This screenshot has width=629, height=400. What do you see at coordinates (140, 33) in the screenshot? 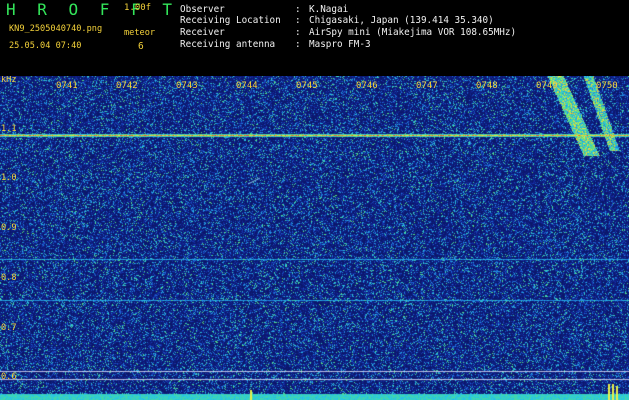
I see `meteor-count-label: meteor` at bounding box center [140, 33].